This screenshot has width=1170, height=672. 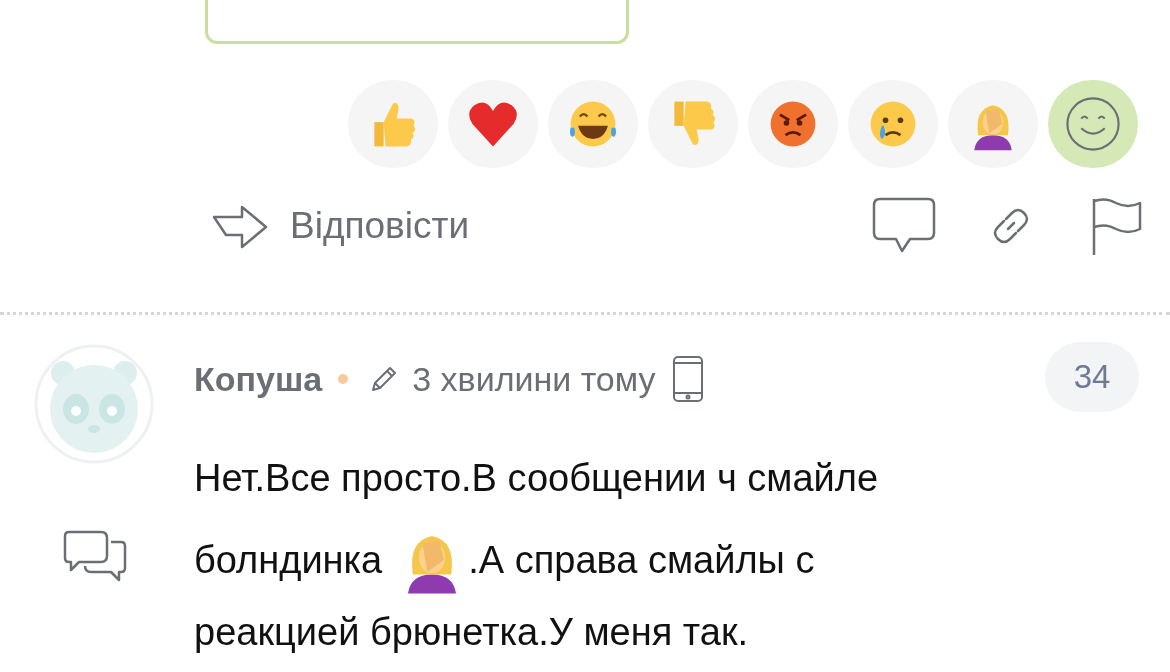 What do you see at coordinates (1116, 226) in the screenshot?
I see `flag-icon` at bounding box center [1116, 226].